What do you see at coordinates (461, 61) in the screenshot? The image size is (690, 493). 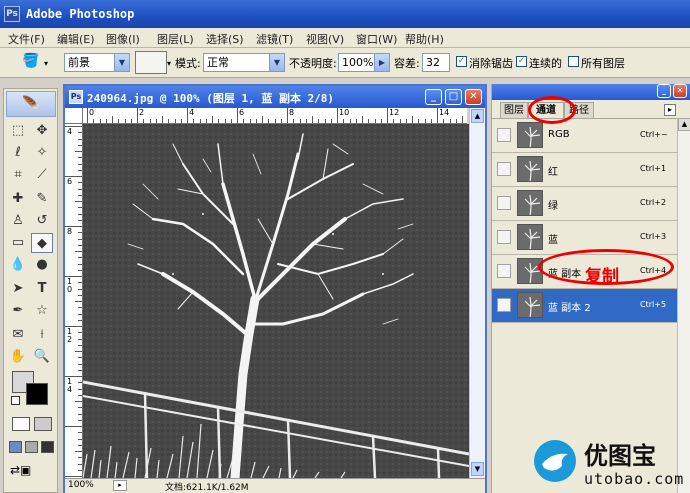 I see `antialias-checkbox: ✓` at bounding box center [461, 61].